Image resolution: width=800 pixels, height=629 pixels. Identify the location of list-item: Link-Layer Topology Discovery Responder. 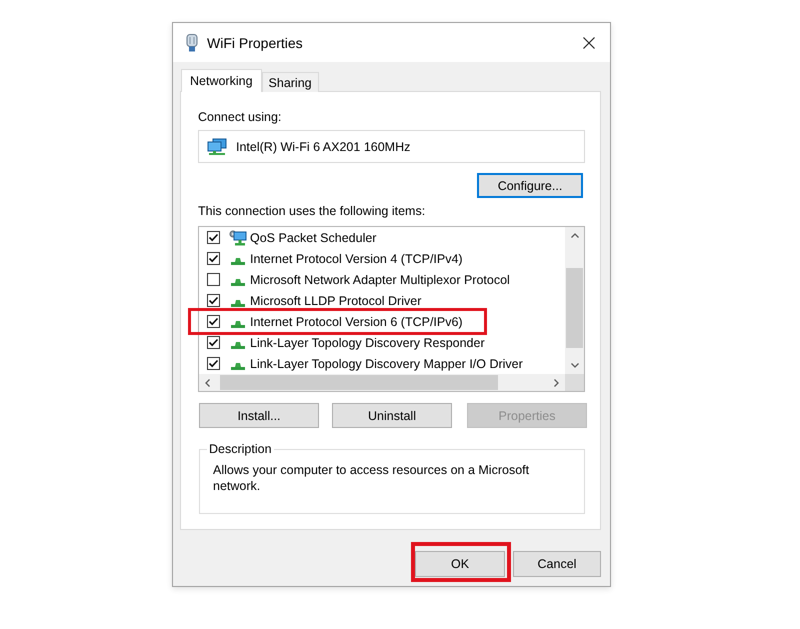
(367, 343).